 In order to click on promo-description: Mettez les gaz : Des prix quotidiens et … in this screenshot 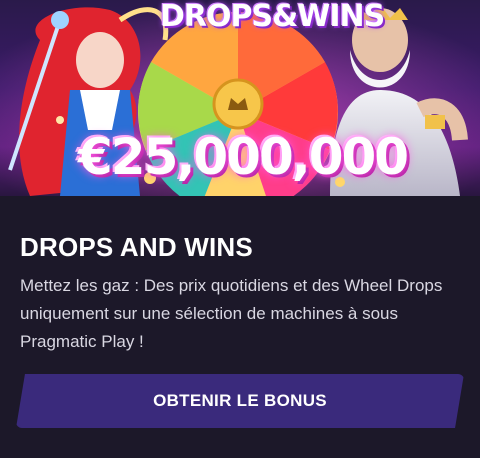, I will do `click(231, 313)`.